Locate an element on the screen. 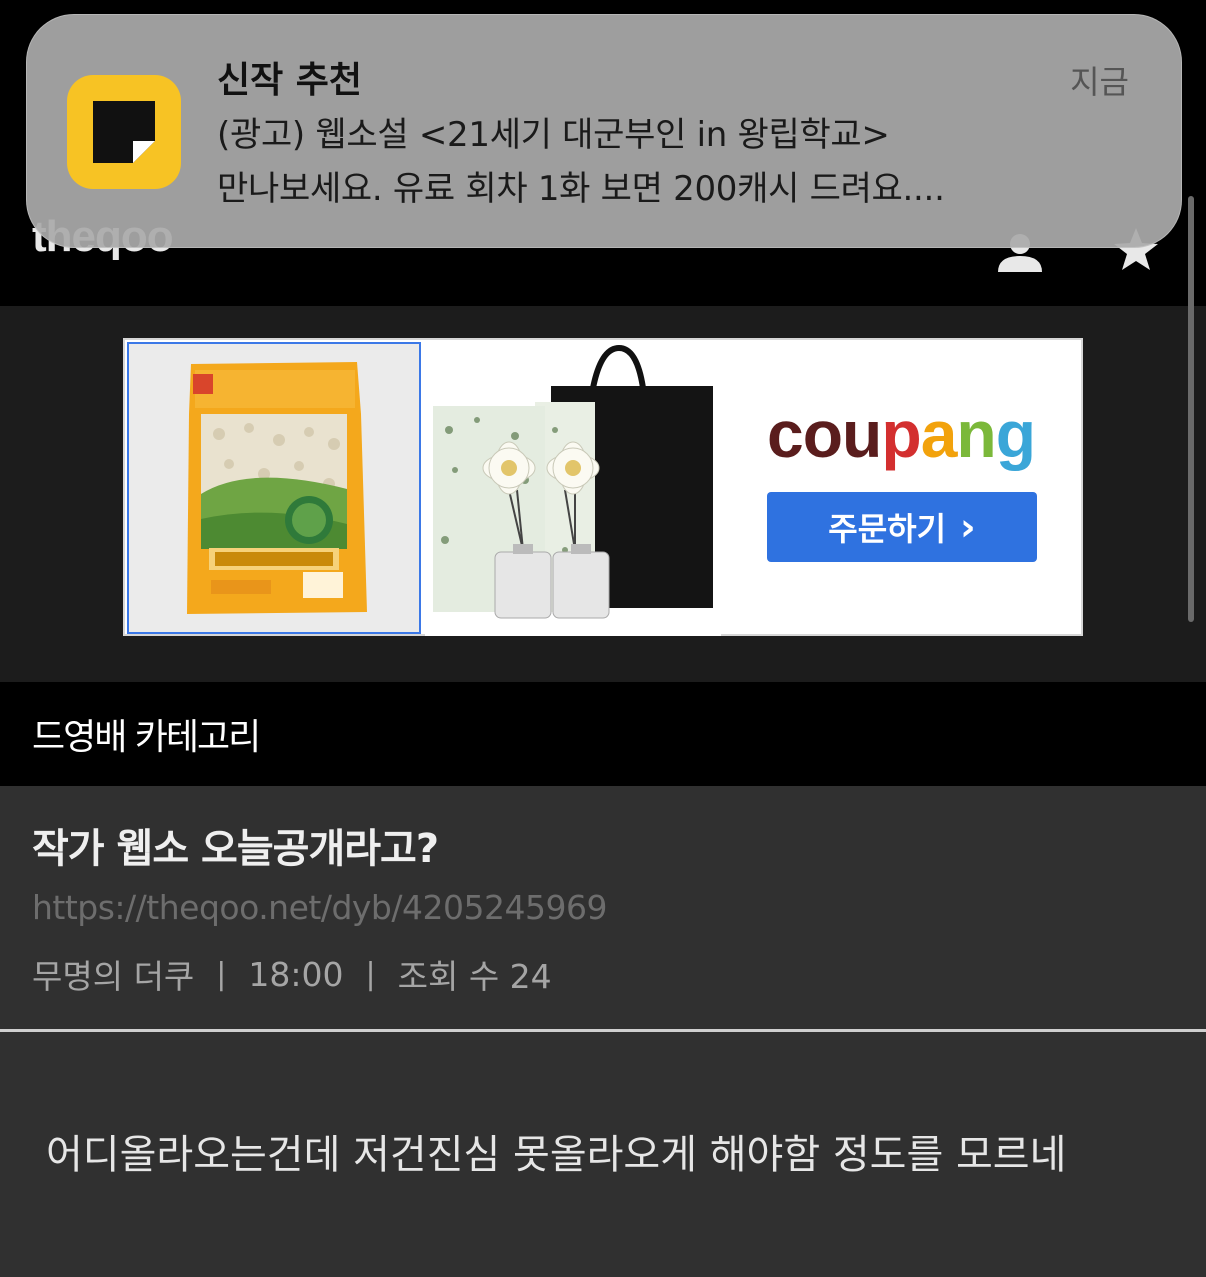 Image resolution: width=1206 pixels, height=1277 pixels. category-bar: 드영배 카테고리 is located at coordinates (603, 734).